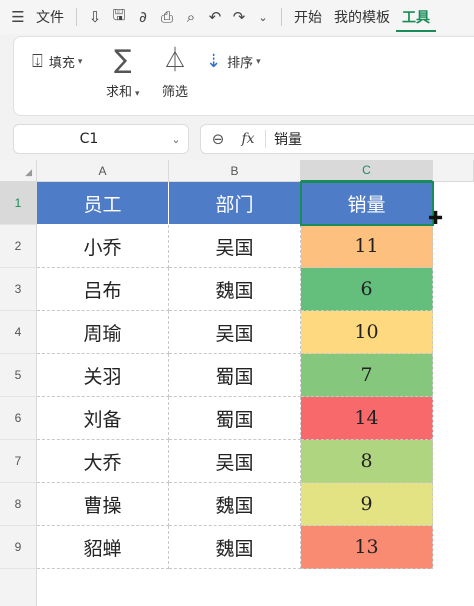 This screenshot has height=606, width=474. What do you see at coordinates (103, 547) in the screenshot?
I see `cell-staff: 貂蝉` at bounding box center [103, 547].